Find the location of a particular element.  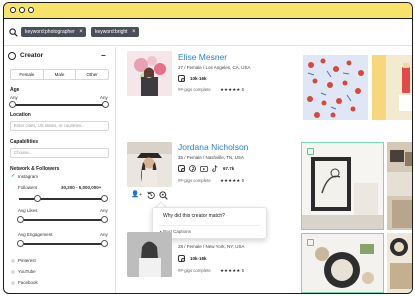

tooltip-question: Why did this creator match? is located at coordinates (194, 216).